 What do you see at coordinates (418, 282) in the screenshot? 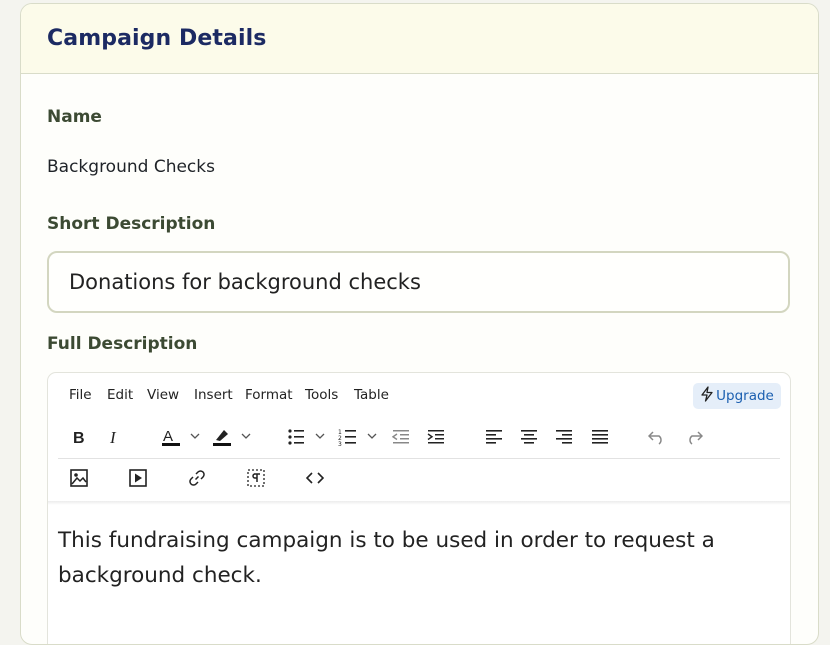
I see `short-description-input: Donations for background checks` at bounding box center [418, 282].